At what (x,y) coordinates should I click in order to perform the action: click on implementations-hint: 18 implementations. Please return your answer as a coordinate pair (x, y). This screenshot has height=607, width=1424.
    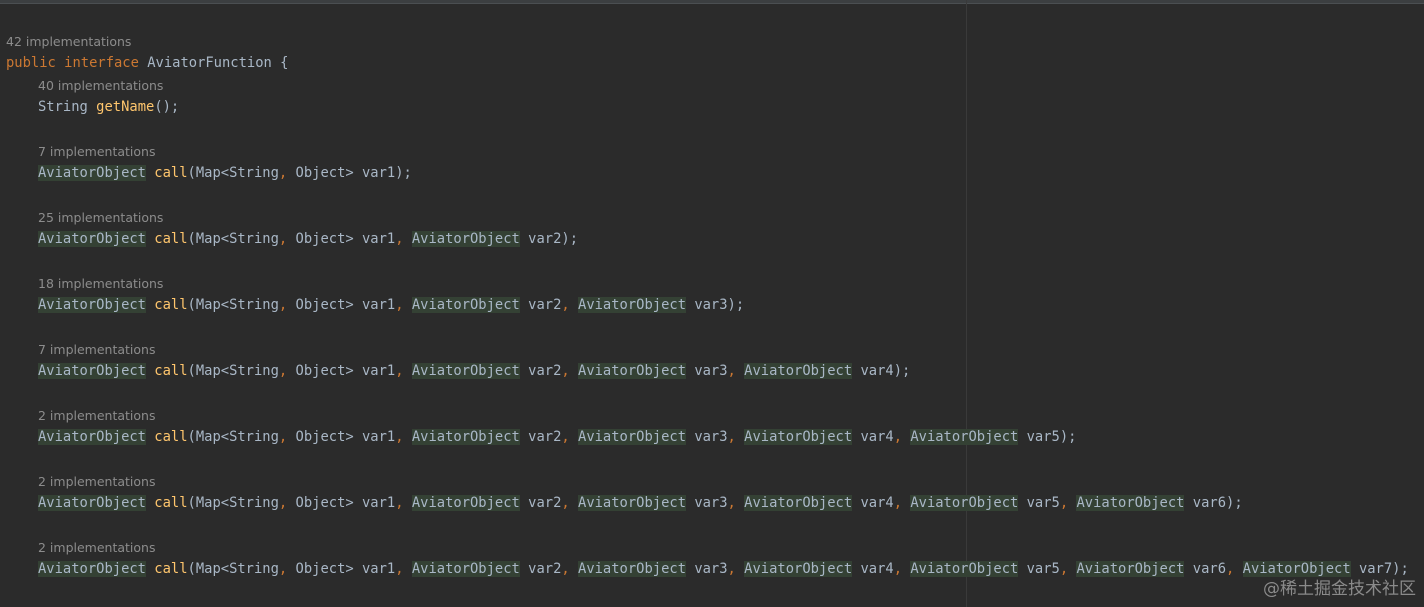
    Looking at the image, I should click on (100, 284).